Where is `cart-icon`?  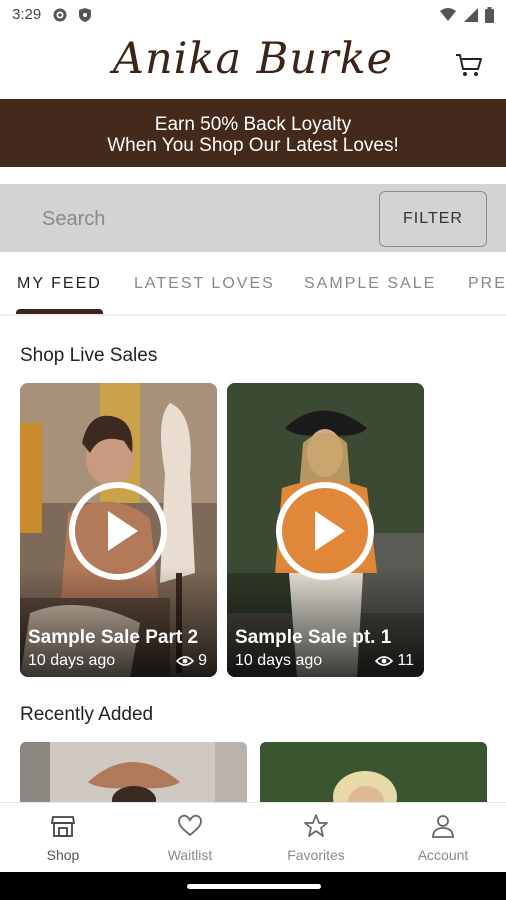 cart-icon is located at coordinates (469, 65).